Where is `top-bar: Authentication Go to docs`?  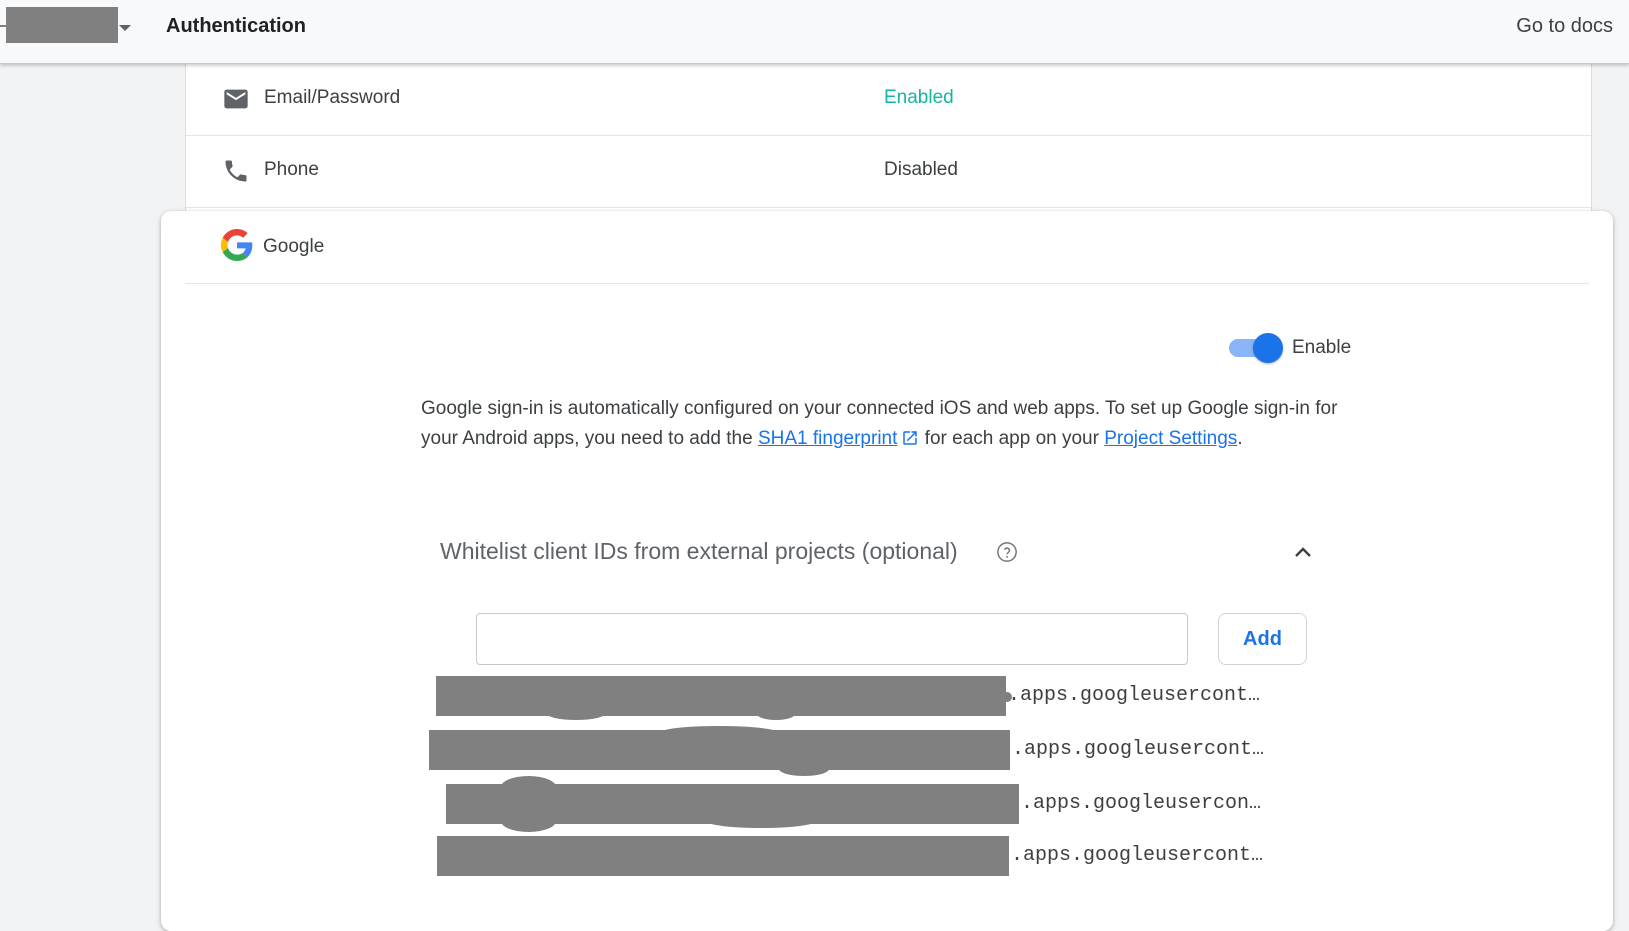
top-bar: Authentication Go to docs is located at coordinates (814, 32).